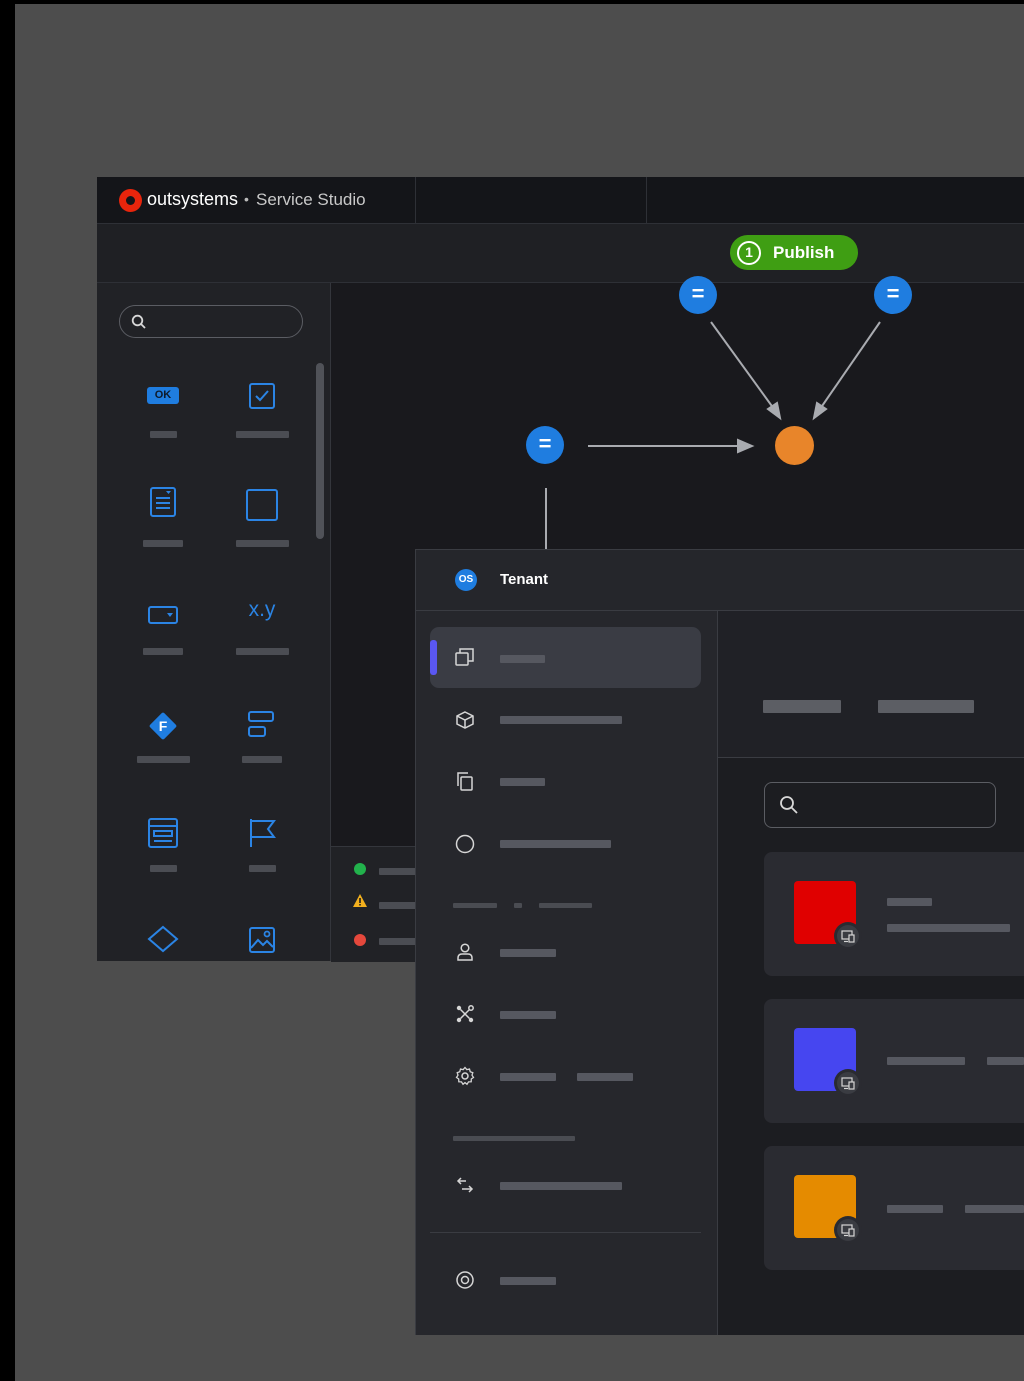  Describe the element at coordinates (524, 579) in the screenshot. I see `tenant-title: Tenant` at that location.